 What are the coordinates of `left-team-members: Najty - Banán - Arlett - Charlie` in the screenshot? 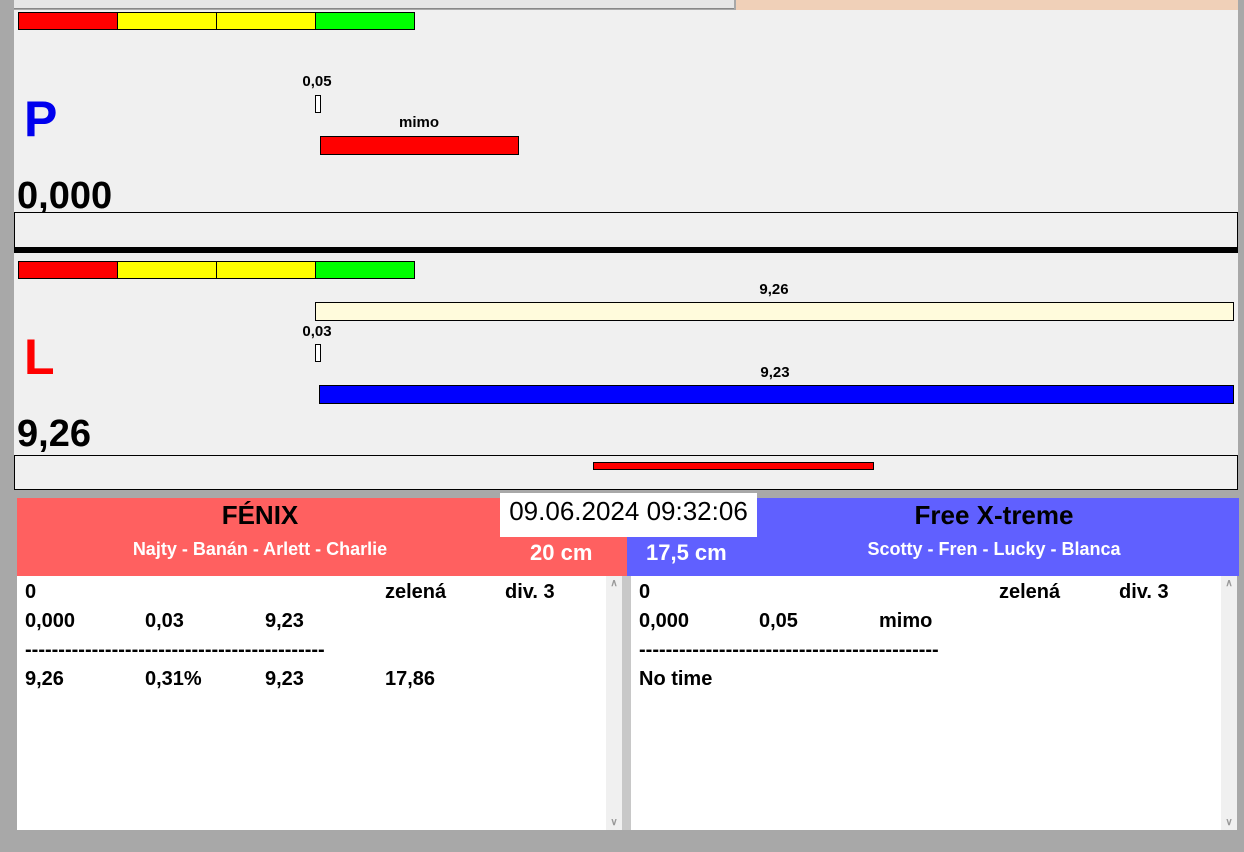 It's located at (260, 549).